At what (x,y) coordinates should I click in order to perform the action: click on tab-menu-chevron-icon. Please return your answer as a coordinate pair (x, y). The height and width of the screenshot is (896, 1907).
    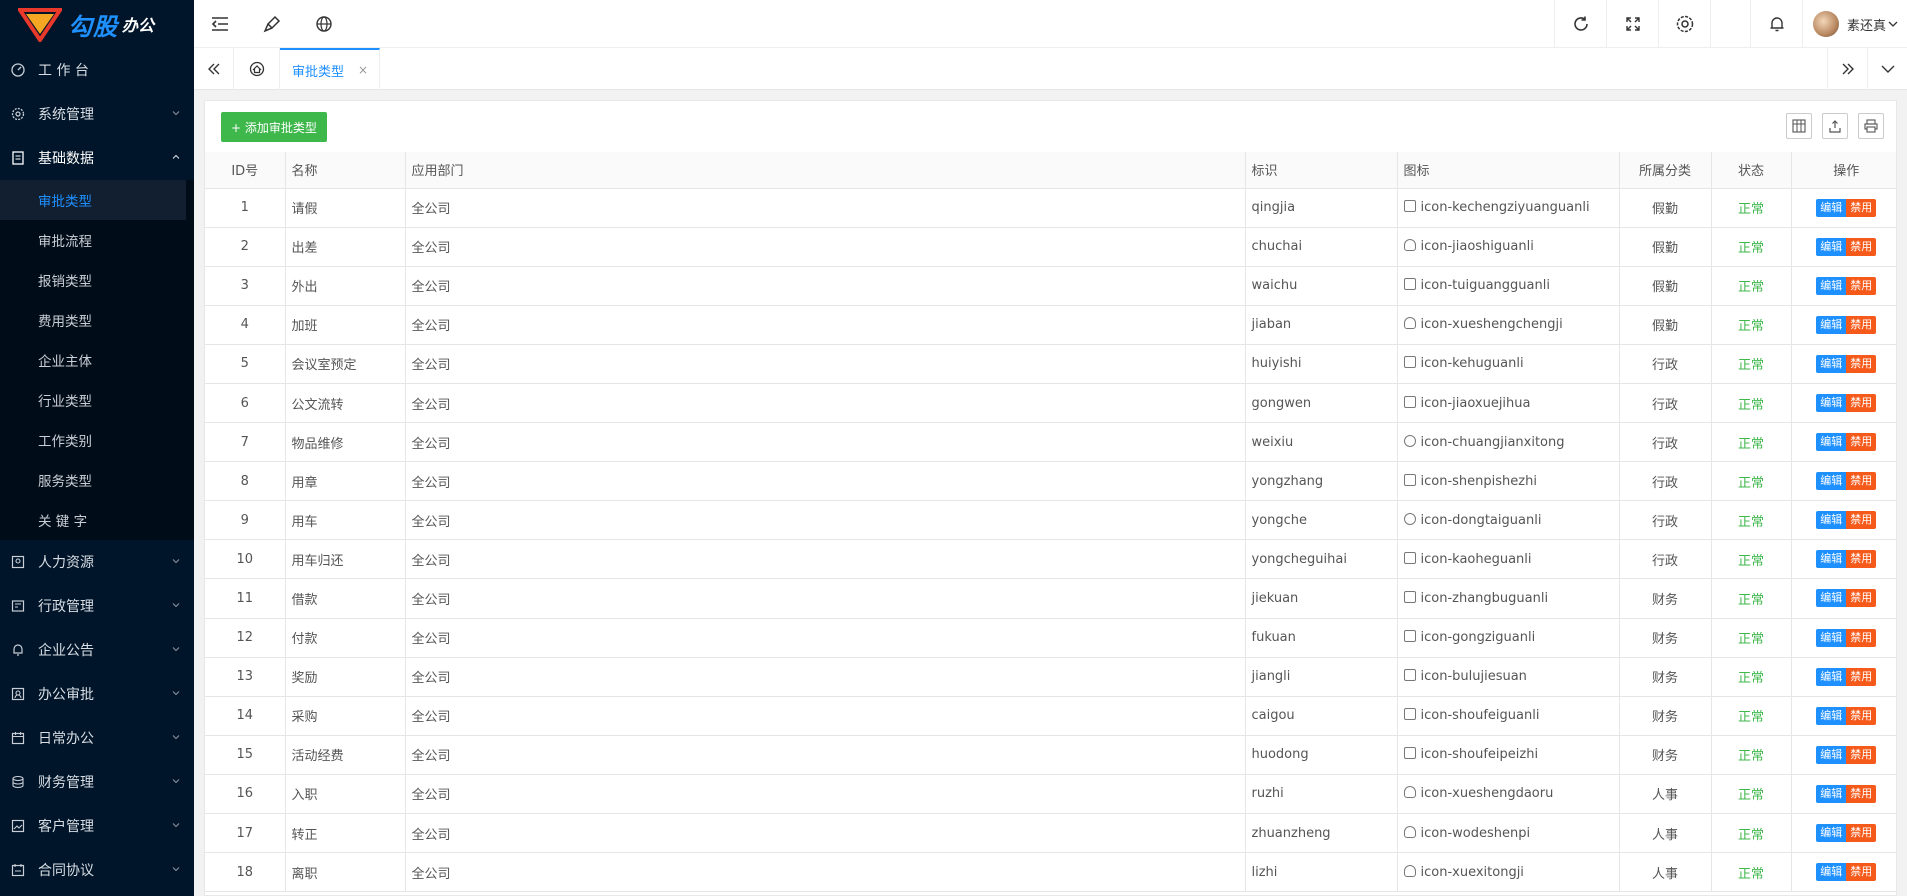
    Looking at the image, I should click on (1887, 69).